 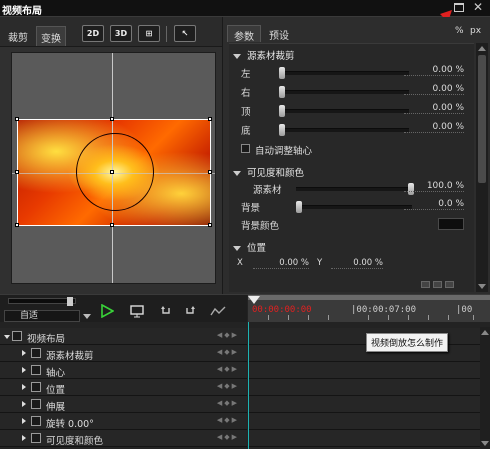 I want to click on zoom-knob, so click(x=70, y=301).